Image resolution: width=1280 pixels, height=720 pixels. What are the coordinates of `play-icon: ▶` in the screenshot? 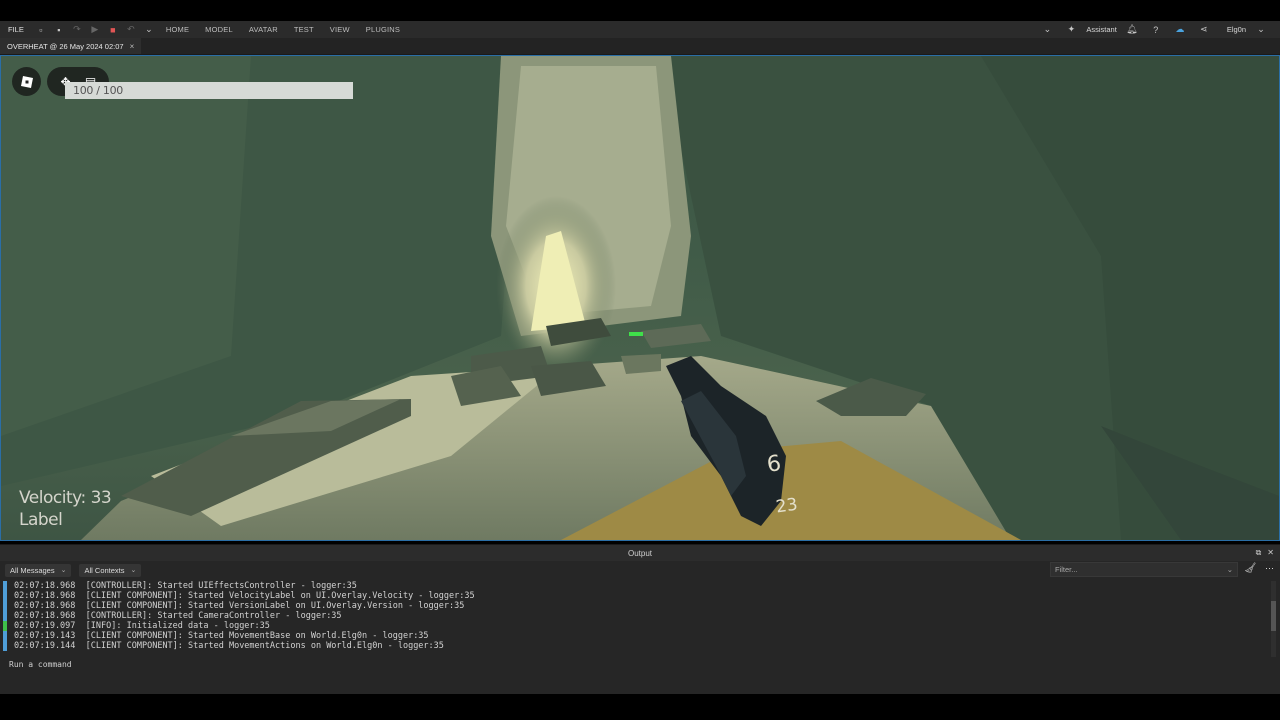 It's located at (95, 29).